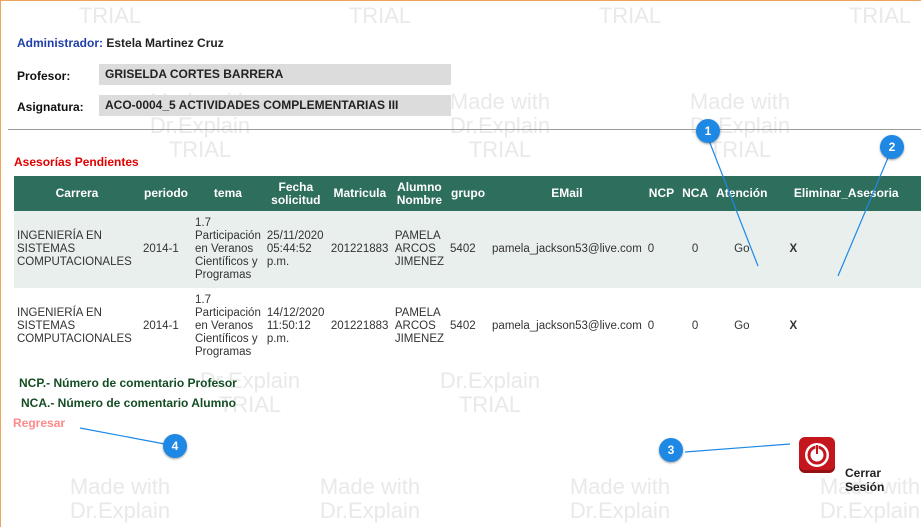 This screenshot has width=921, height=527. I want to click on callout-marker-3: 3, so click(671, 450).